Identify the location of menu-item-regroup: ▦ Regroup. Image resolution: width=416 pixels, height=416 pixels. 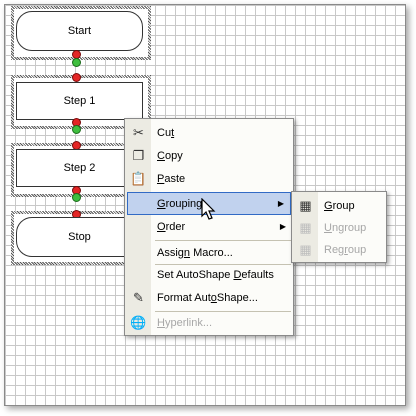
(339, 249).